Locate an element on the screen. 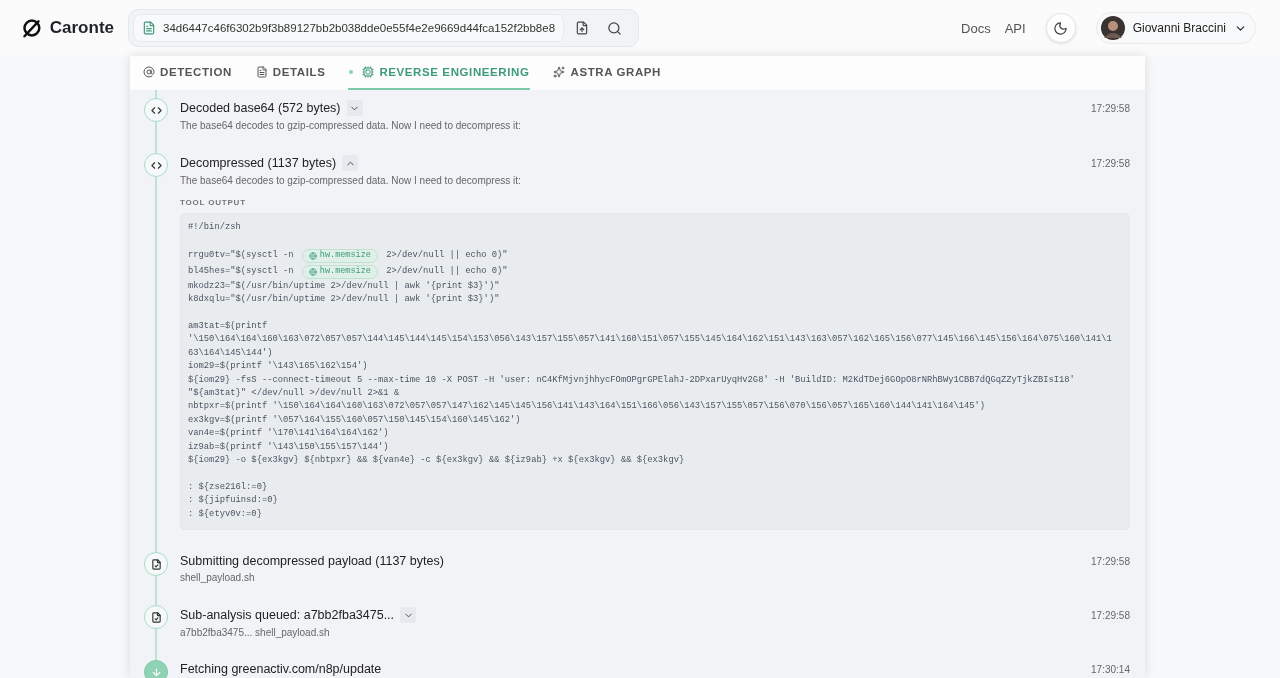  tab: DETECTION is located at coordinates (187, 73).